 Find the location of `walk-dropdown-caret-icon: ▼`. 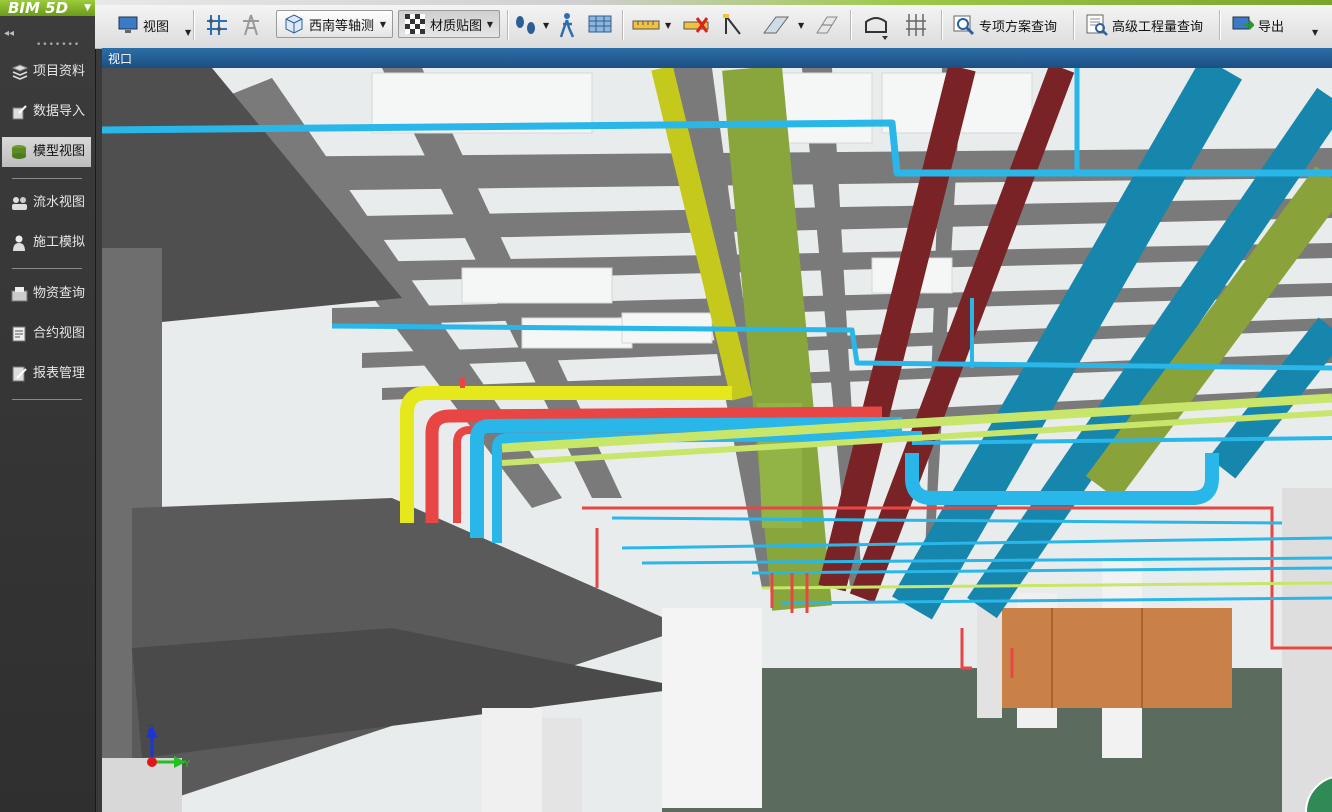

walk-dropdown-caret-icon: ▼ is located at coordinates (546, 25).